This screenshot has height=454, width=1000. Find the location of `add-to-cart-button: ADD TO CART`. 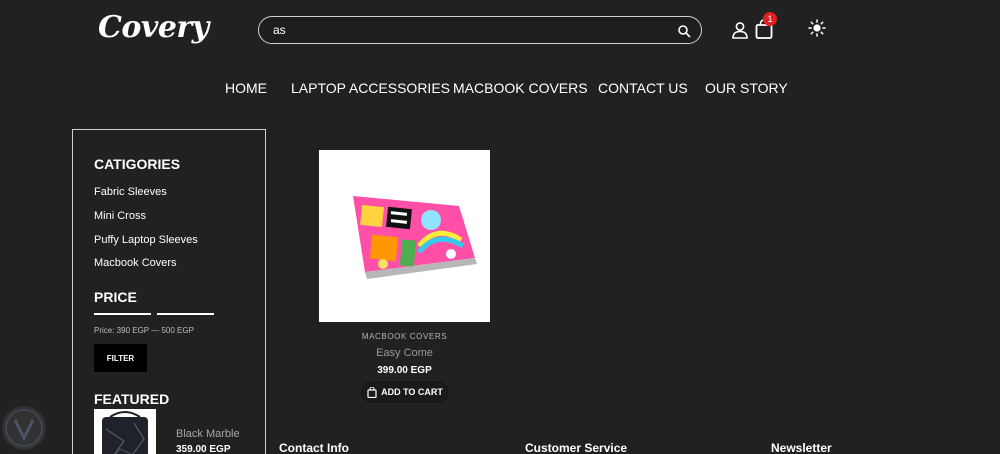

add-to-cart-button: ADD TO CART is located at coordinates (405, 392).